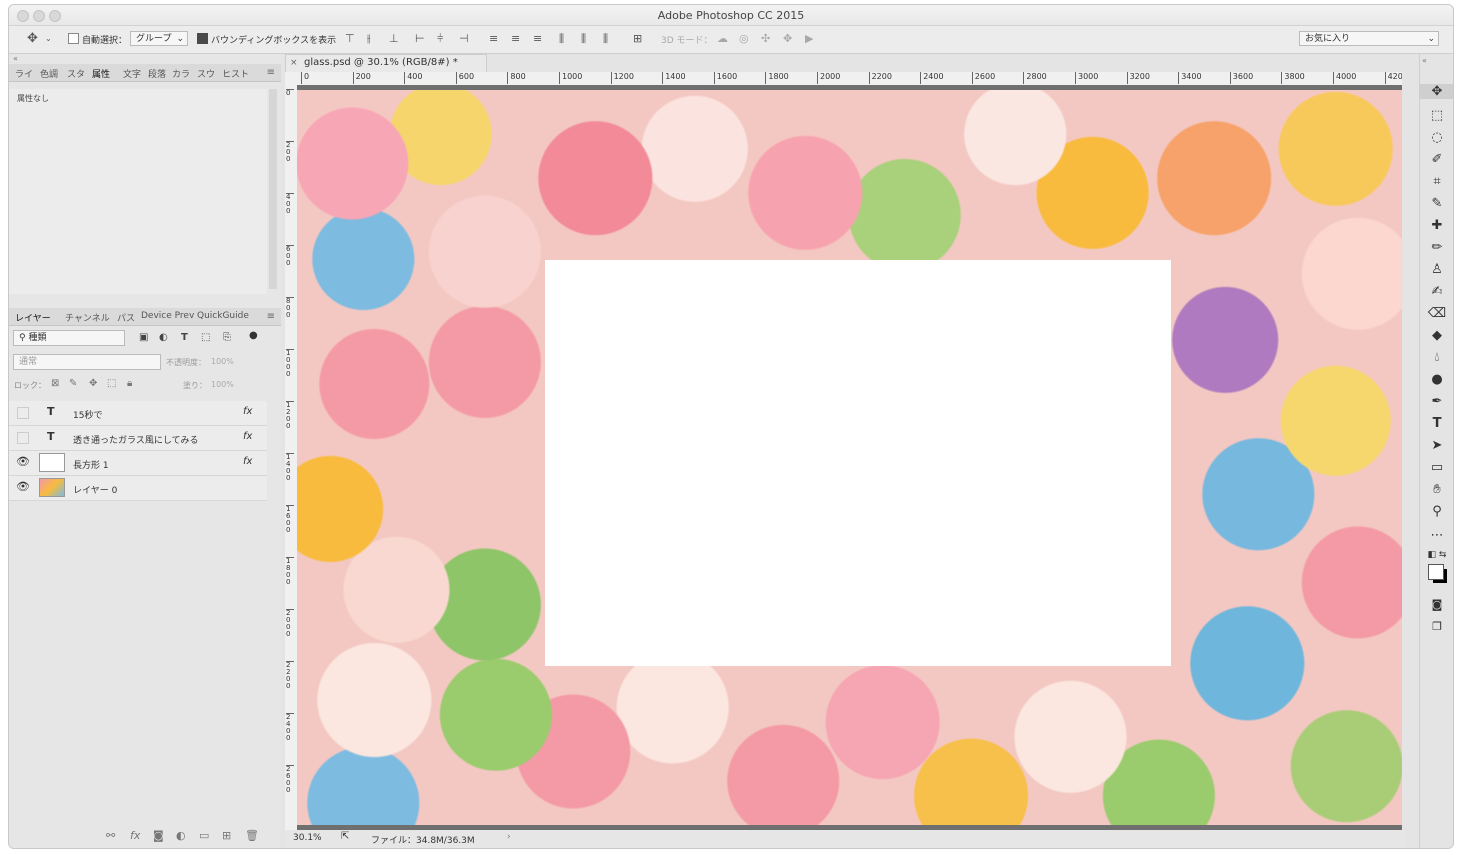 The image size is (1460, 855). I want to click on align-hcenter-icon: ⫩, so click(440, 39).